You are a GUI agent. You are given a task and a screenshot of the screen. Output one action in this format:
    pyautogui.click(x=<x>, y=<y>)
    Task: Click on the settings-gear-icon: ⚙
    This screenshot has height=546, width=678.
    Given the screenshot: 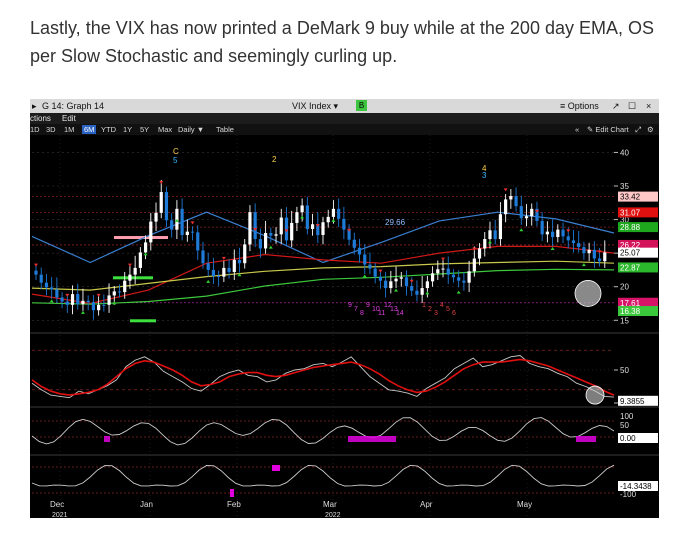 What is the action you would take?
    pyautogui.click(x=650, y=129)
    